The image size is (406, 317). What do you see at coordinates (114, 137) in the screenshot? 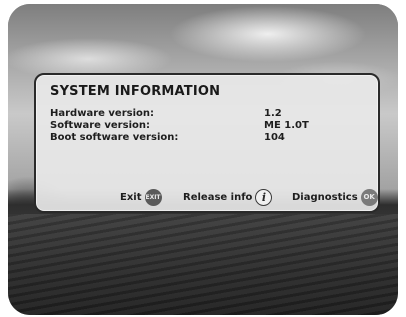
I see `boot-software-version-label: Boot software version:` at bounding box center [114, 137].